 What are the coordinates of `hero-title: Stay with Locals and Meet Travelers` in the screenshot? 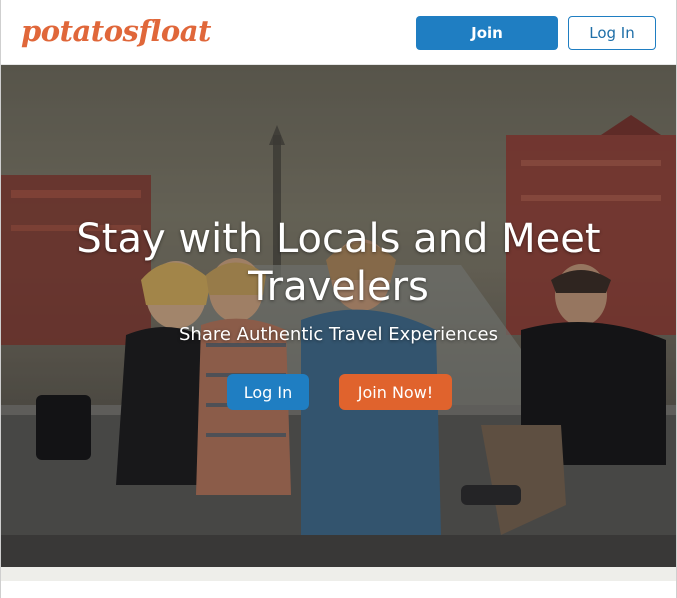 It's located at (338, 263).